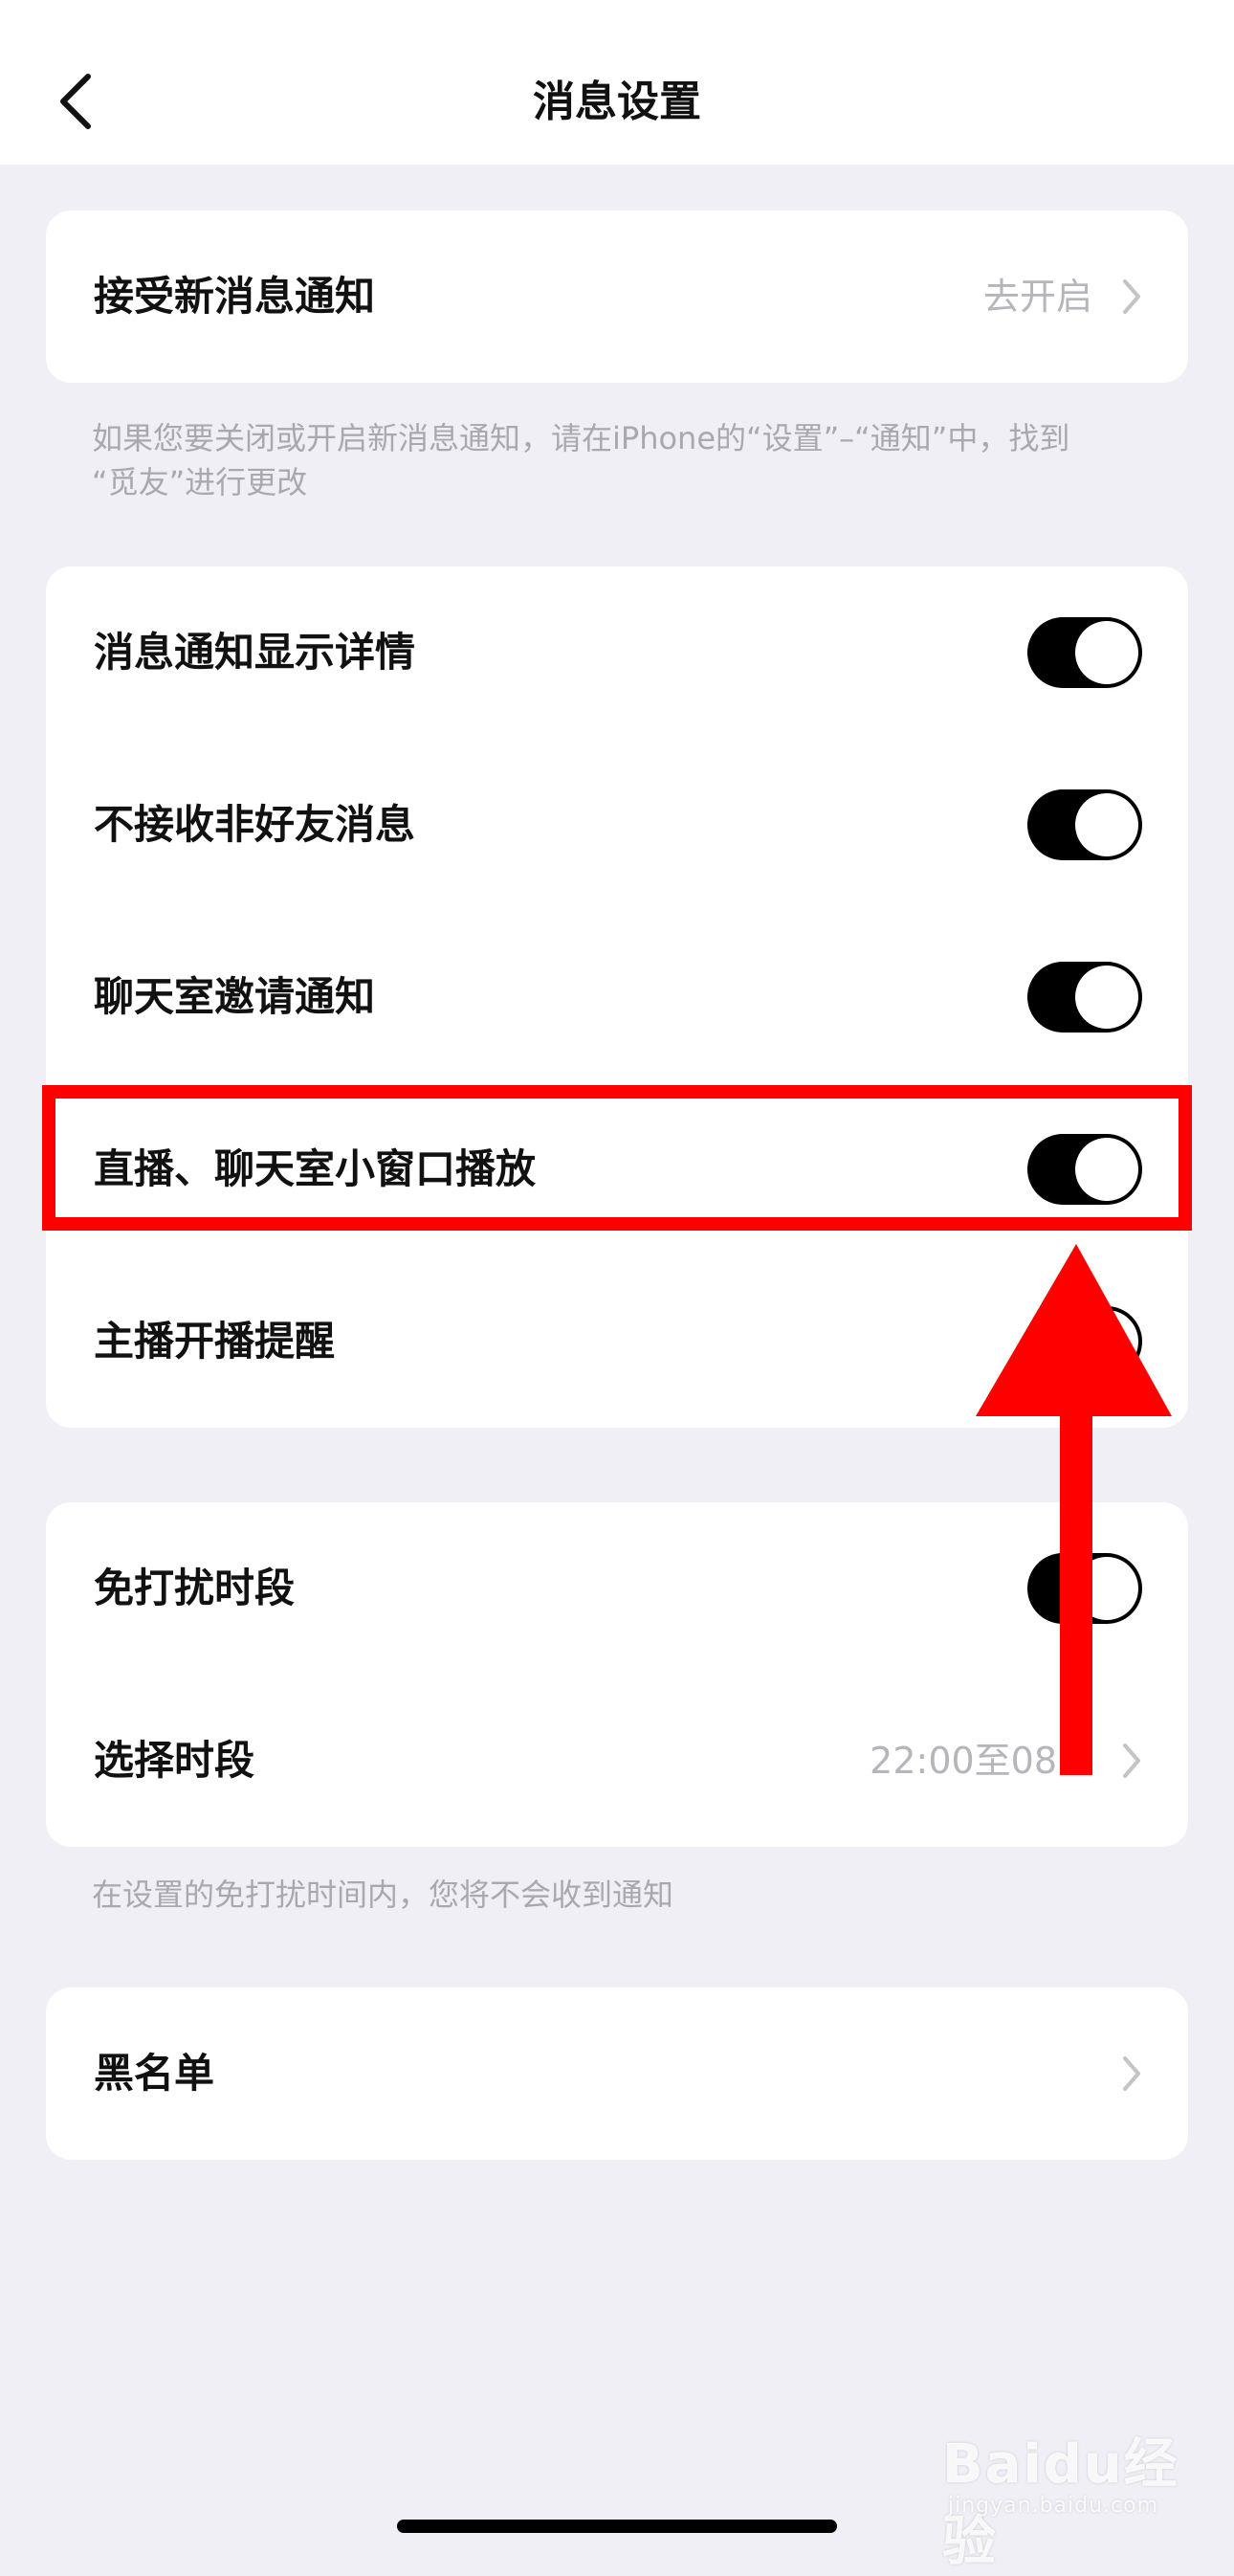  Describe the element at coordinates (154, 2073) in the screenshot. I see `blacklist-label: 黑名单` at that location.